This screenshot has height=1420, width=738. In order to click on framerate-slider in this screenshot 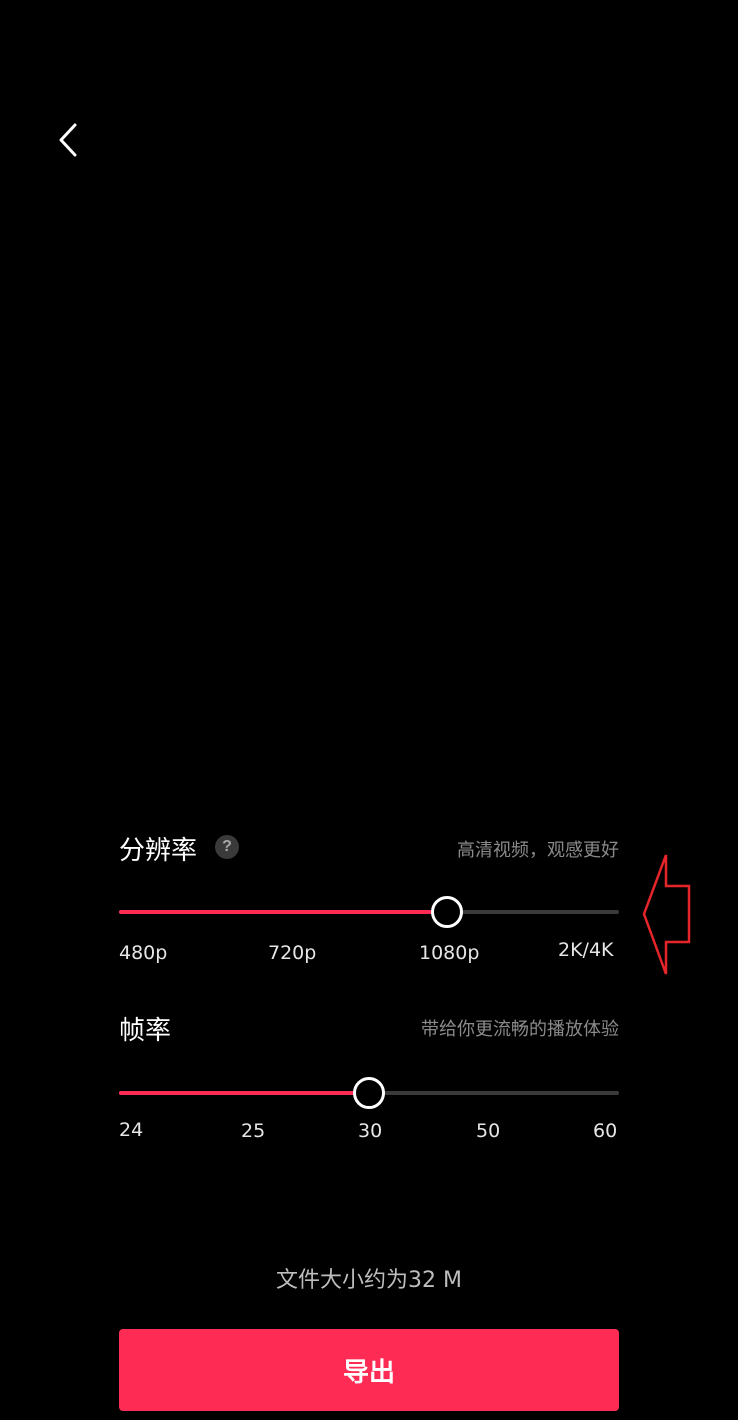, I will do `click(369, 1093)`.